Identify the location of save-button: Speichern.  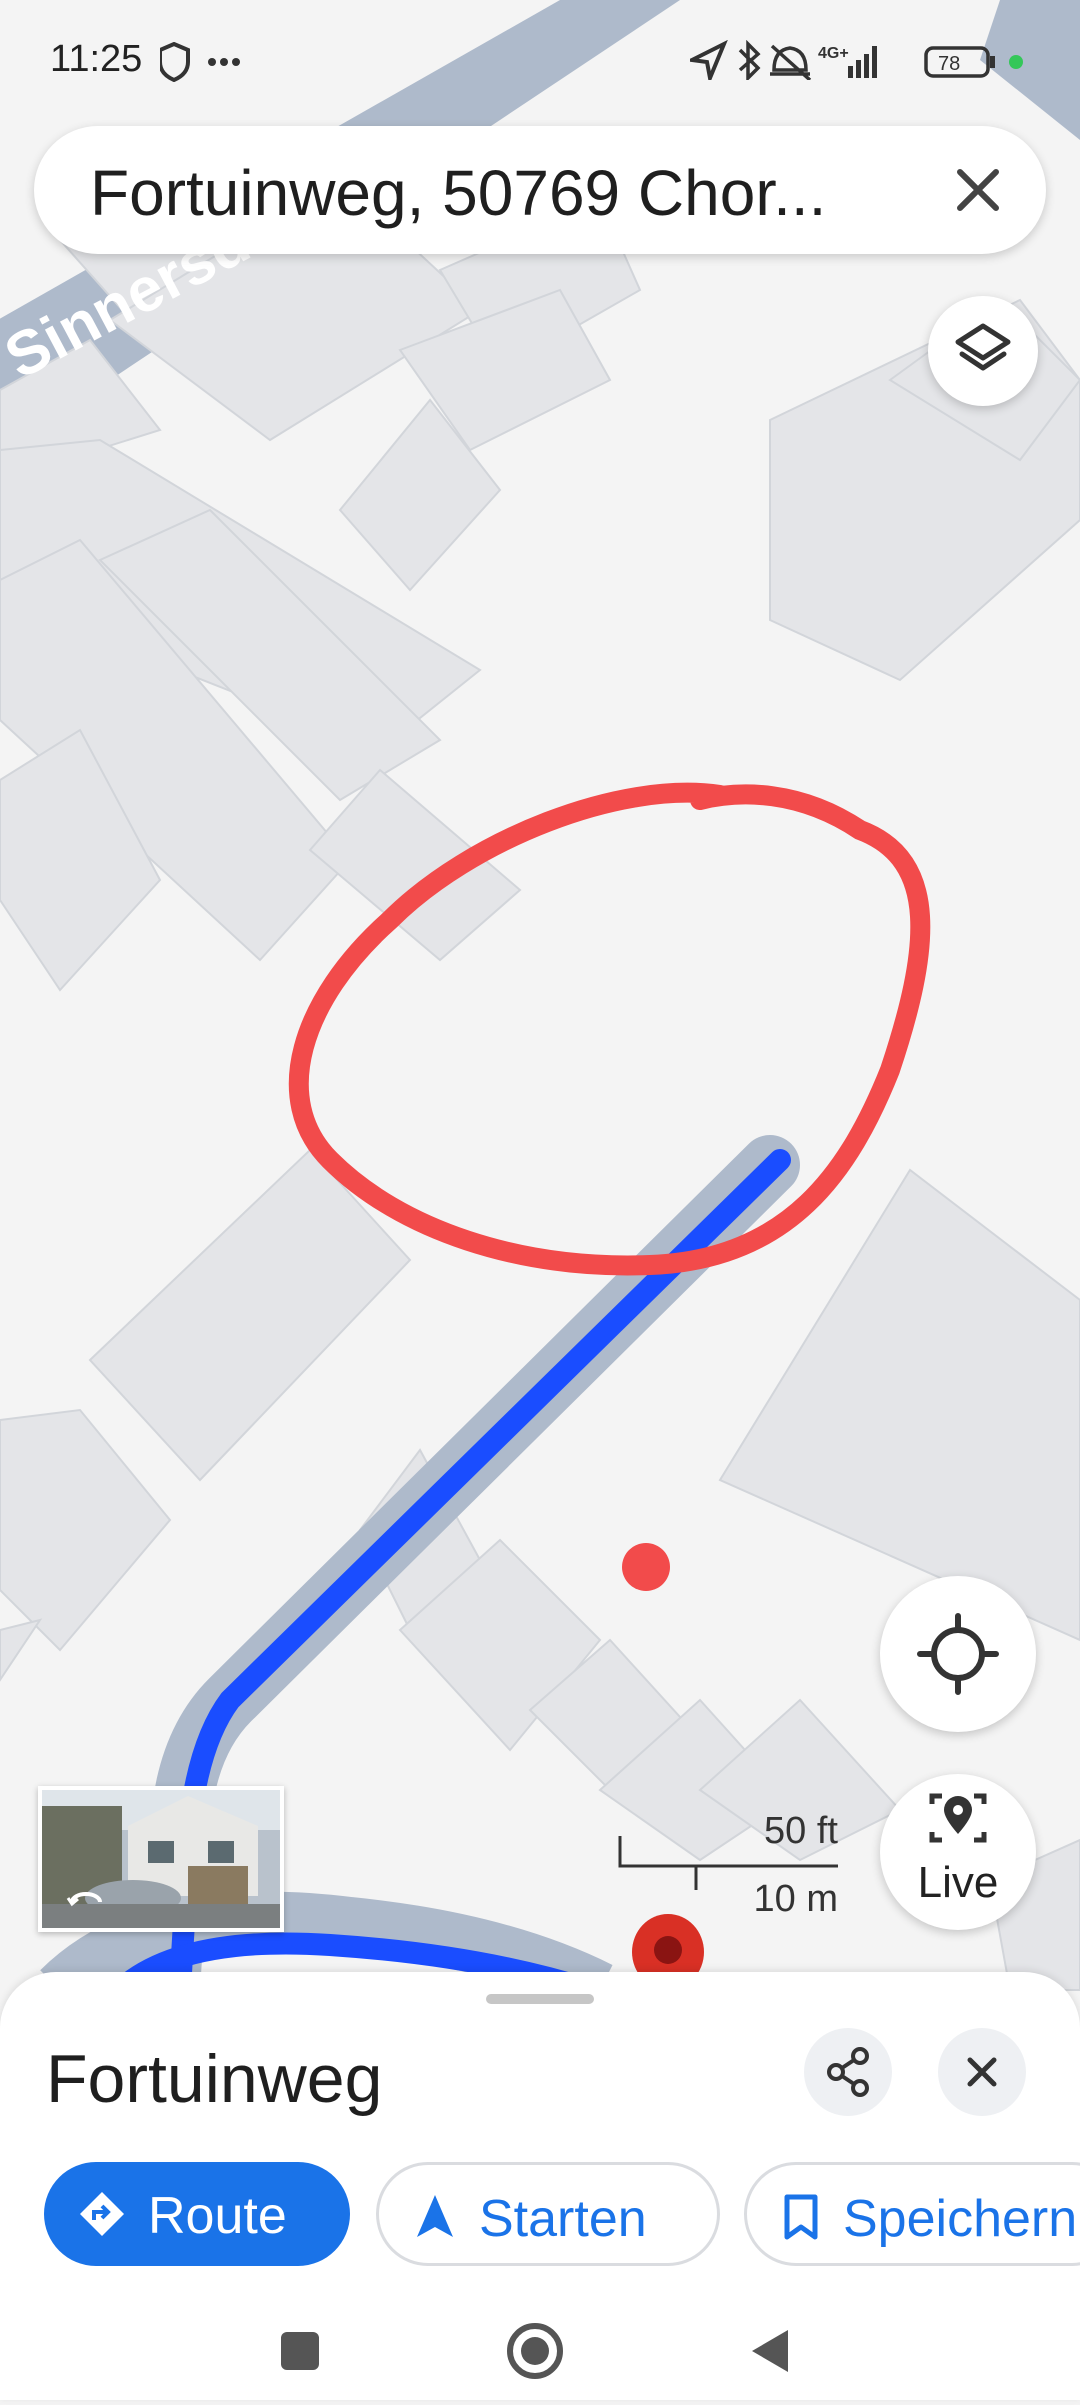
(912, 2214).